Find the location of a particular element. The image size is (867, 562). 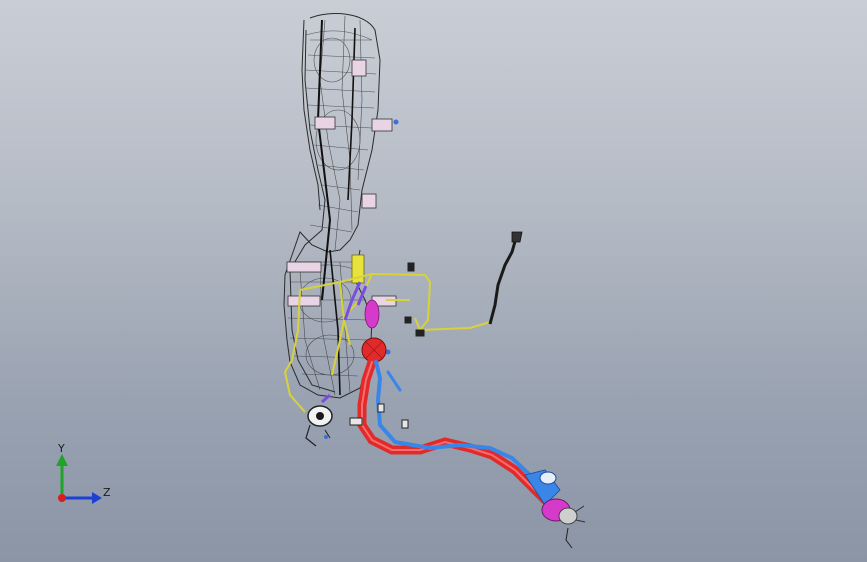

orientation-triad is located at coordinates (79, 479).